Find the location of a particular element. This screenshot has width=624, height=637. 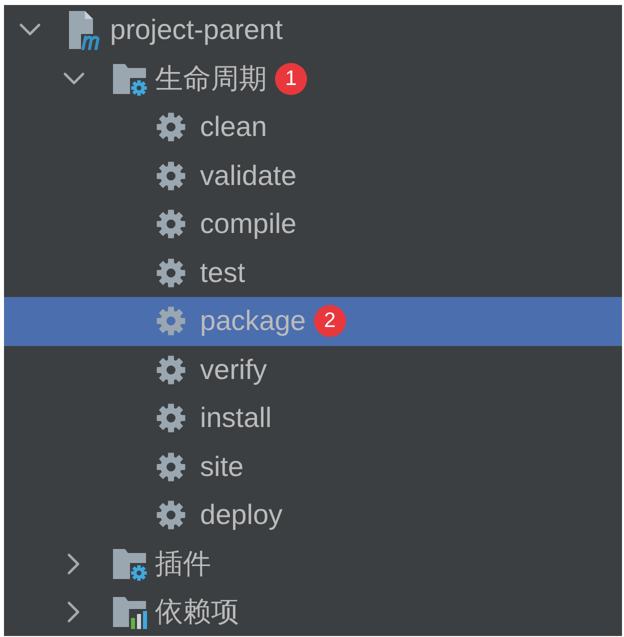

number-badge: 2 is located at coordinates (330, 321).